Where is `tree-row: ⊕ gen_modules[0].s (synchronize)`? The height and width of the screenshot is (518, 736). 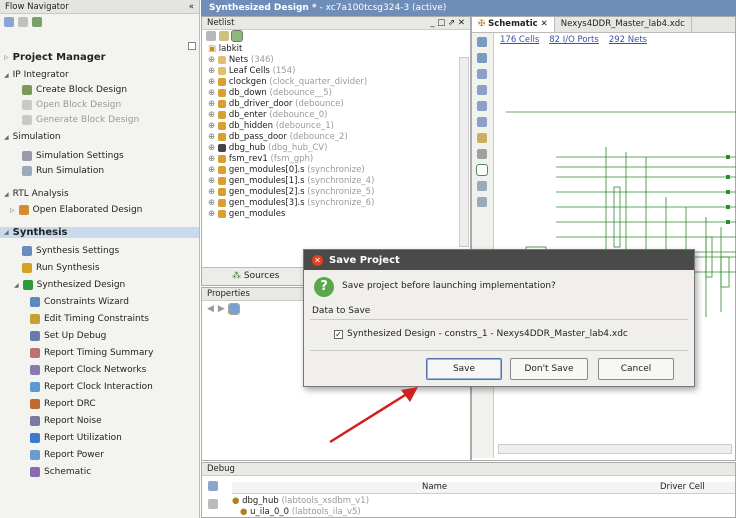 tree-row: ⊕ gen_modules[0].s (synchronize) is located at coordinates (339, 170).